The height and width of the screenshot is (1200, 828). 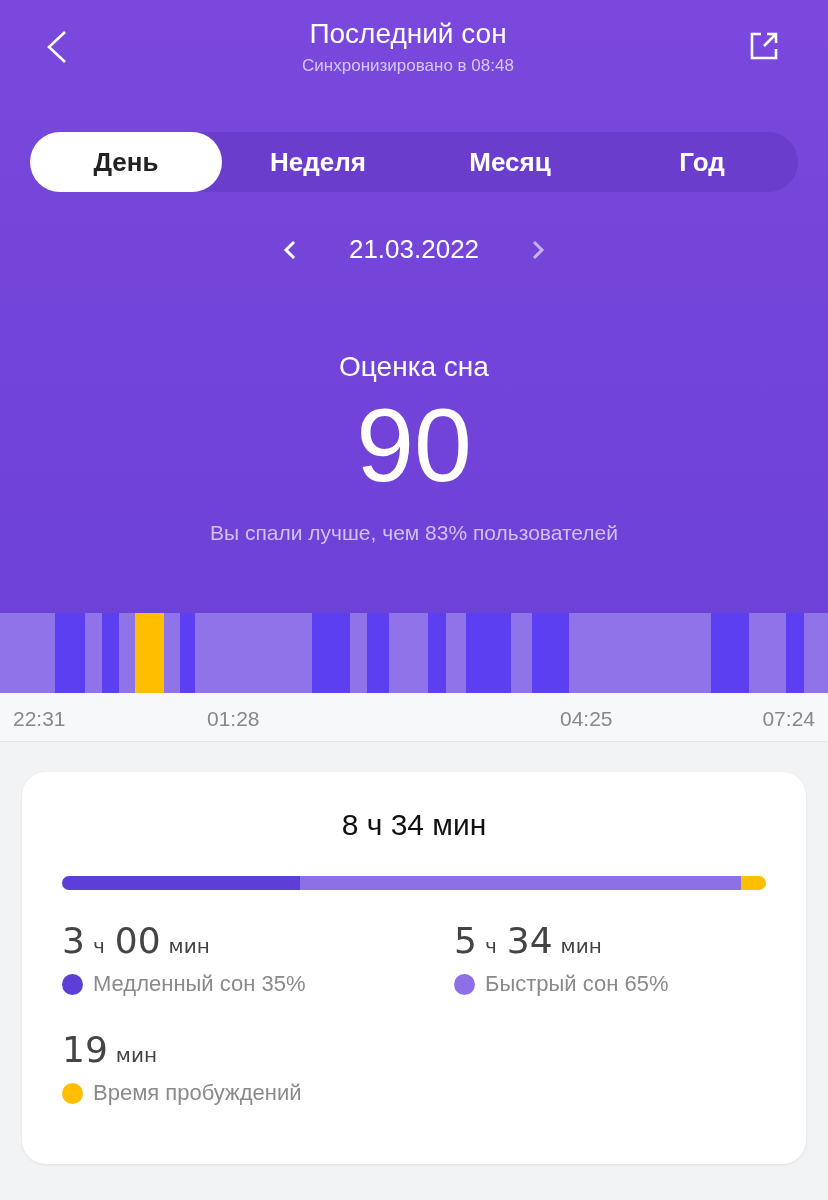 I want to click on period-tab: Месяц, so click(x=510, y=162).